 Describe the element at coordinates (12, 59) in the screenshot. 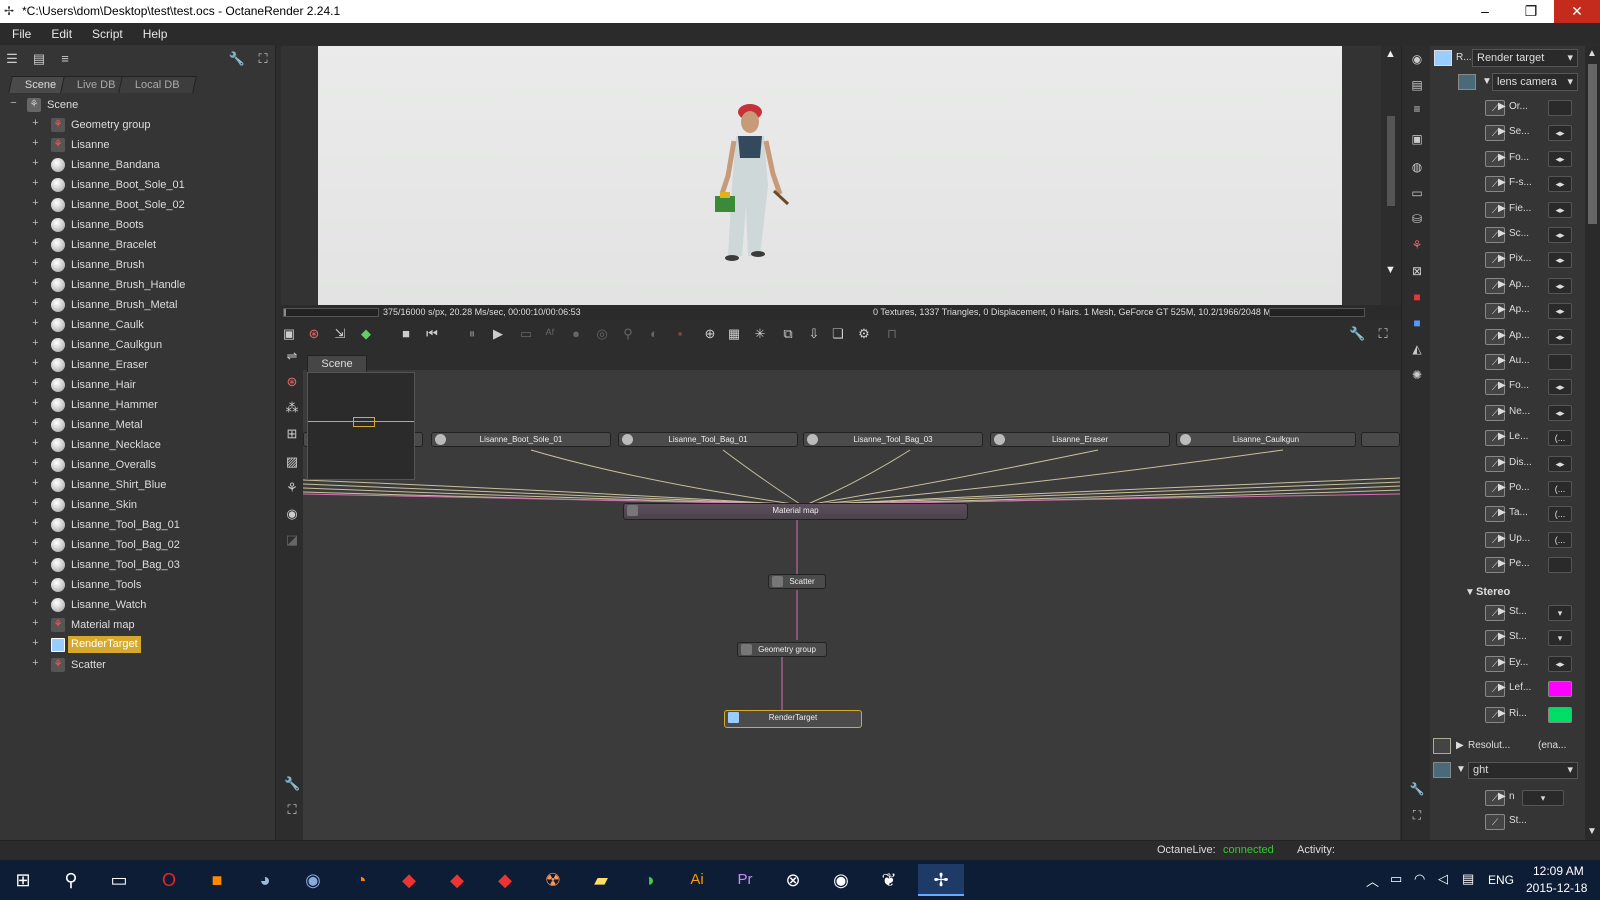

I see `outliner-list-icon: ☰` at that location.